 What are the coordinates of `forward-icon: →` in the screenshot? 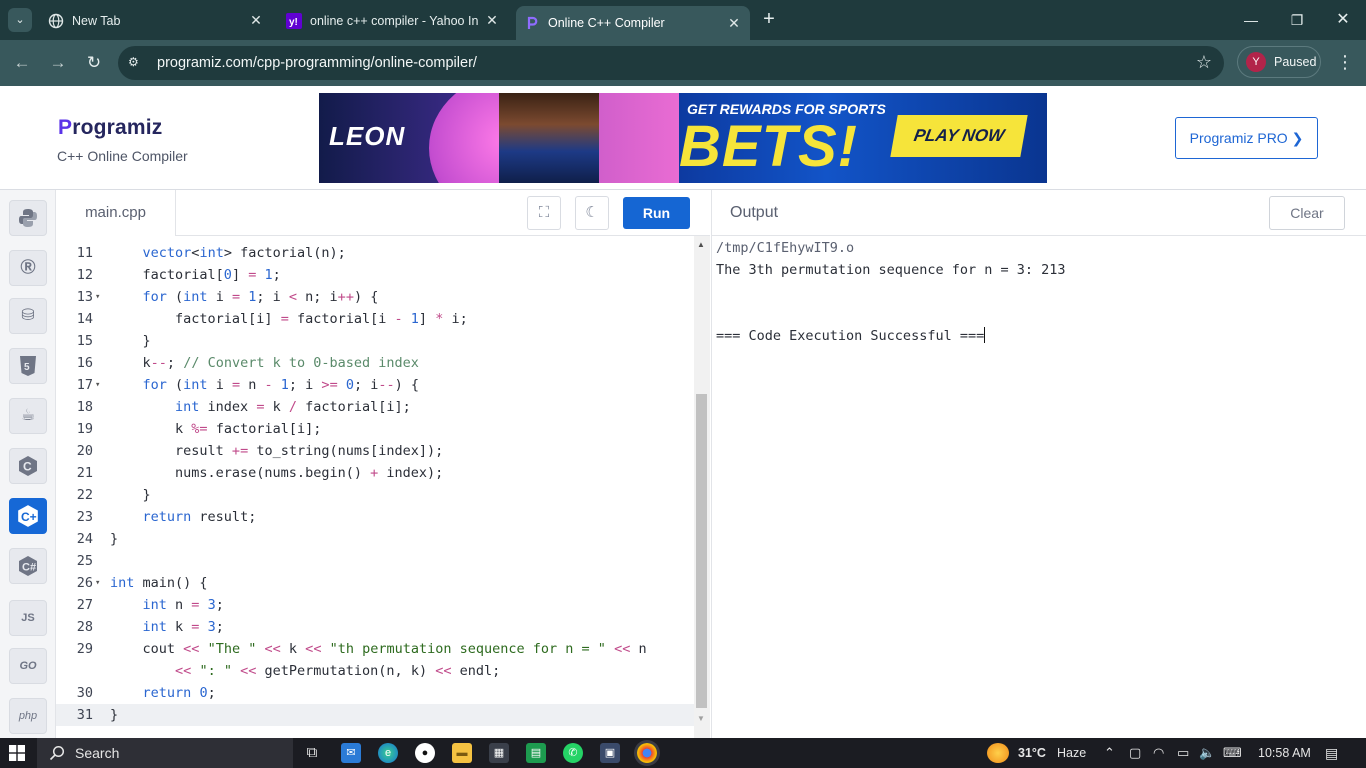 It's located at (58, 63).